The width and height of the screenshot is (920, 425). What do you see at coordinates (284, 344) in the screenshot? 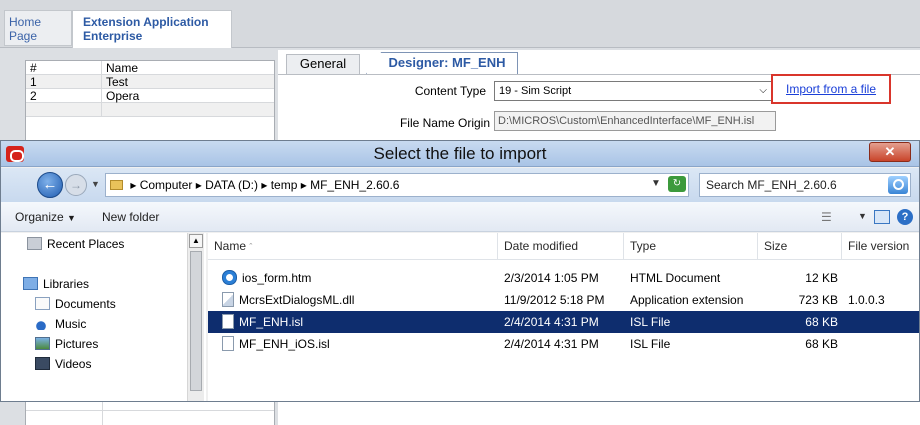
I see `file-name: MF_ENH_iOS.isl` at bounding box center [284, 344].